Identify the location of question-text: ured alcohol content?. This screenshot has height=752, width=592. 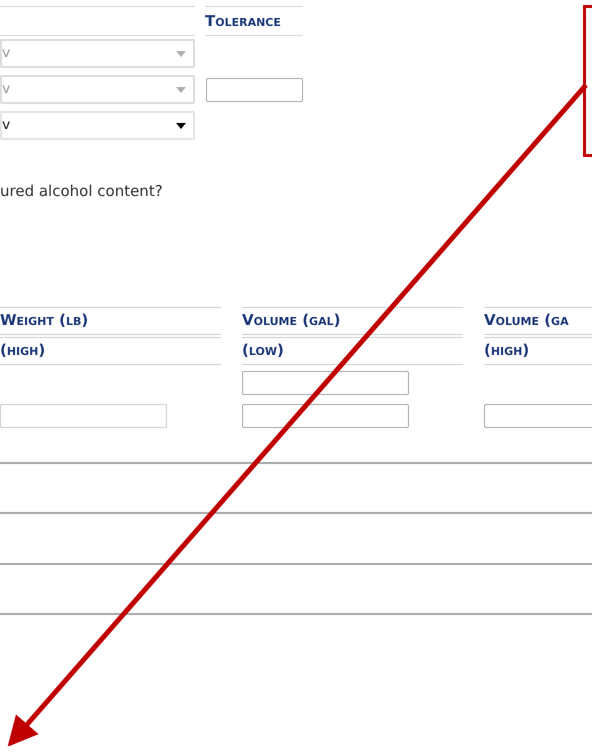
(82, 191).